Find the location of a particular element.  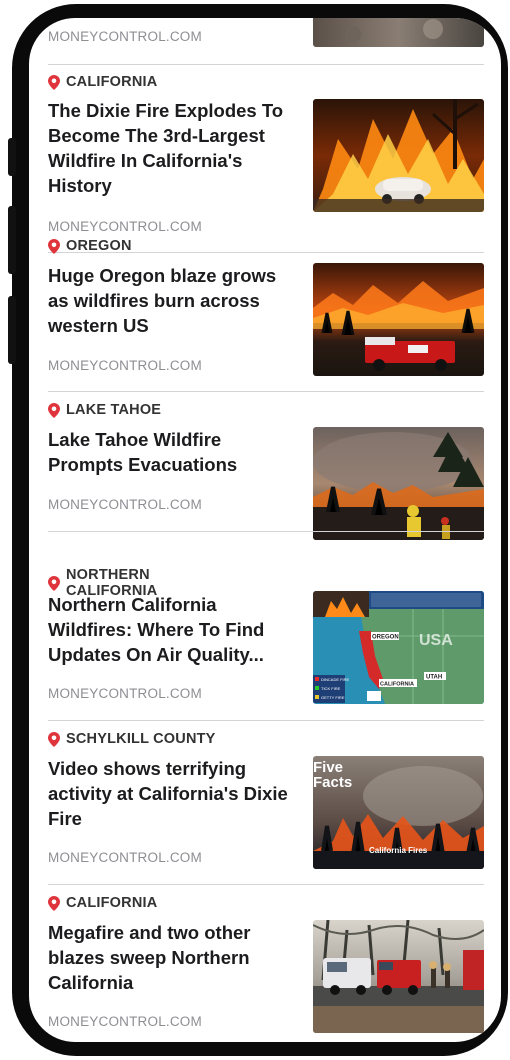

volume-up-button is located at coordinates (12, 240).